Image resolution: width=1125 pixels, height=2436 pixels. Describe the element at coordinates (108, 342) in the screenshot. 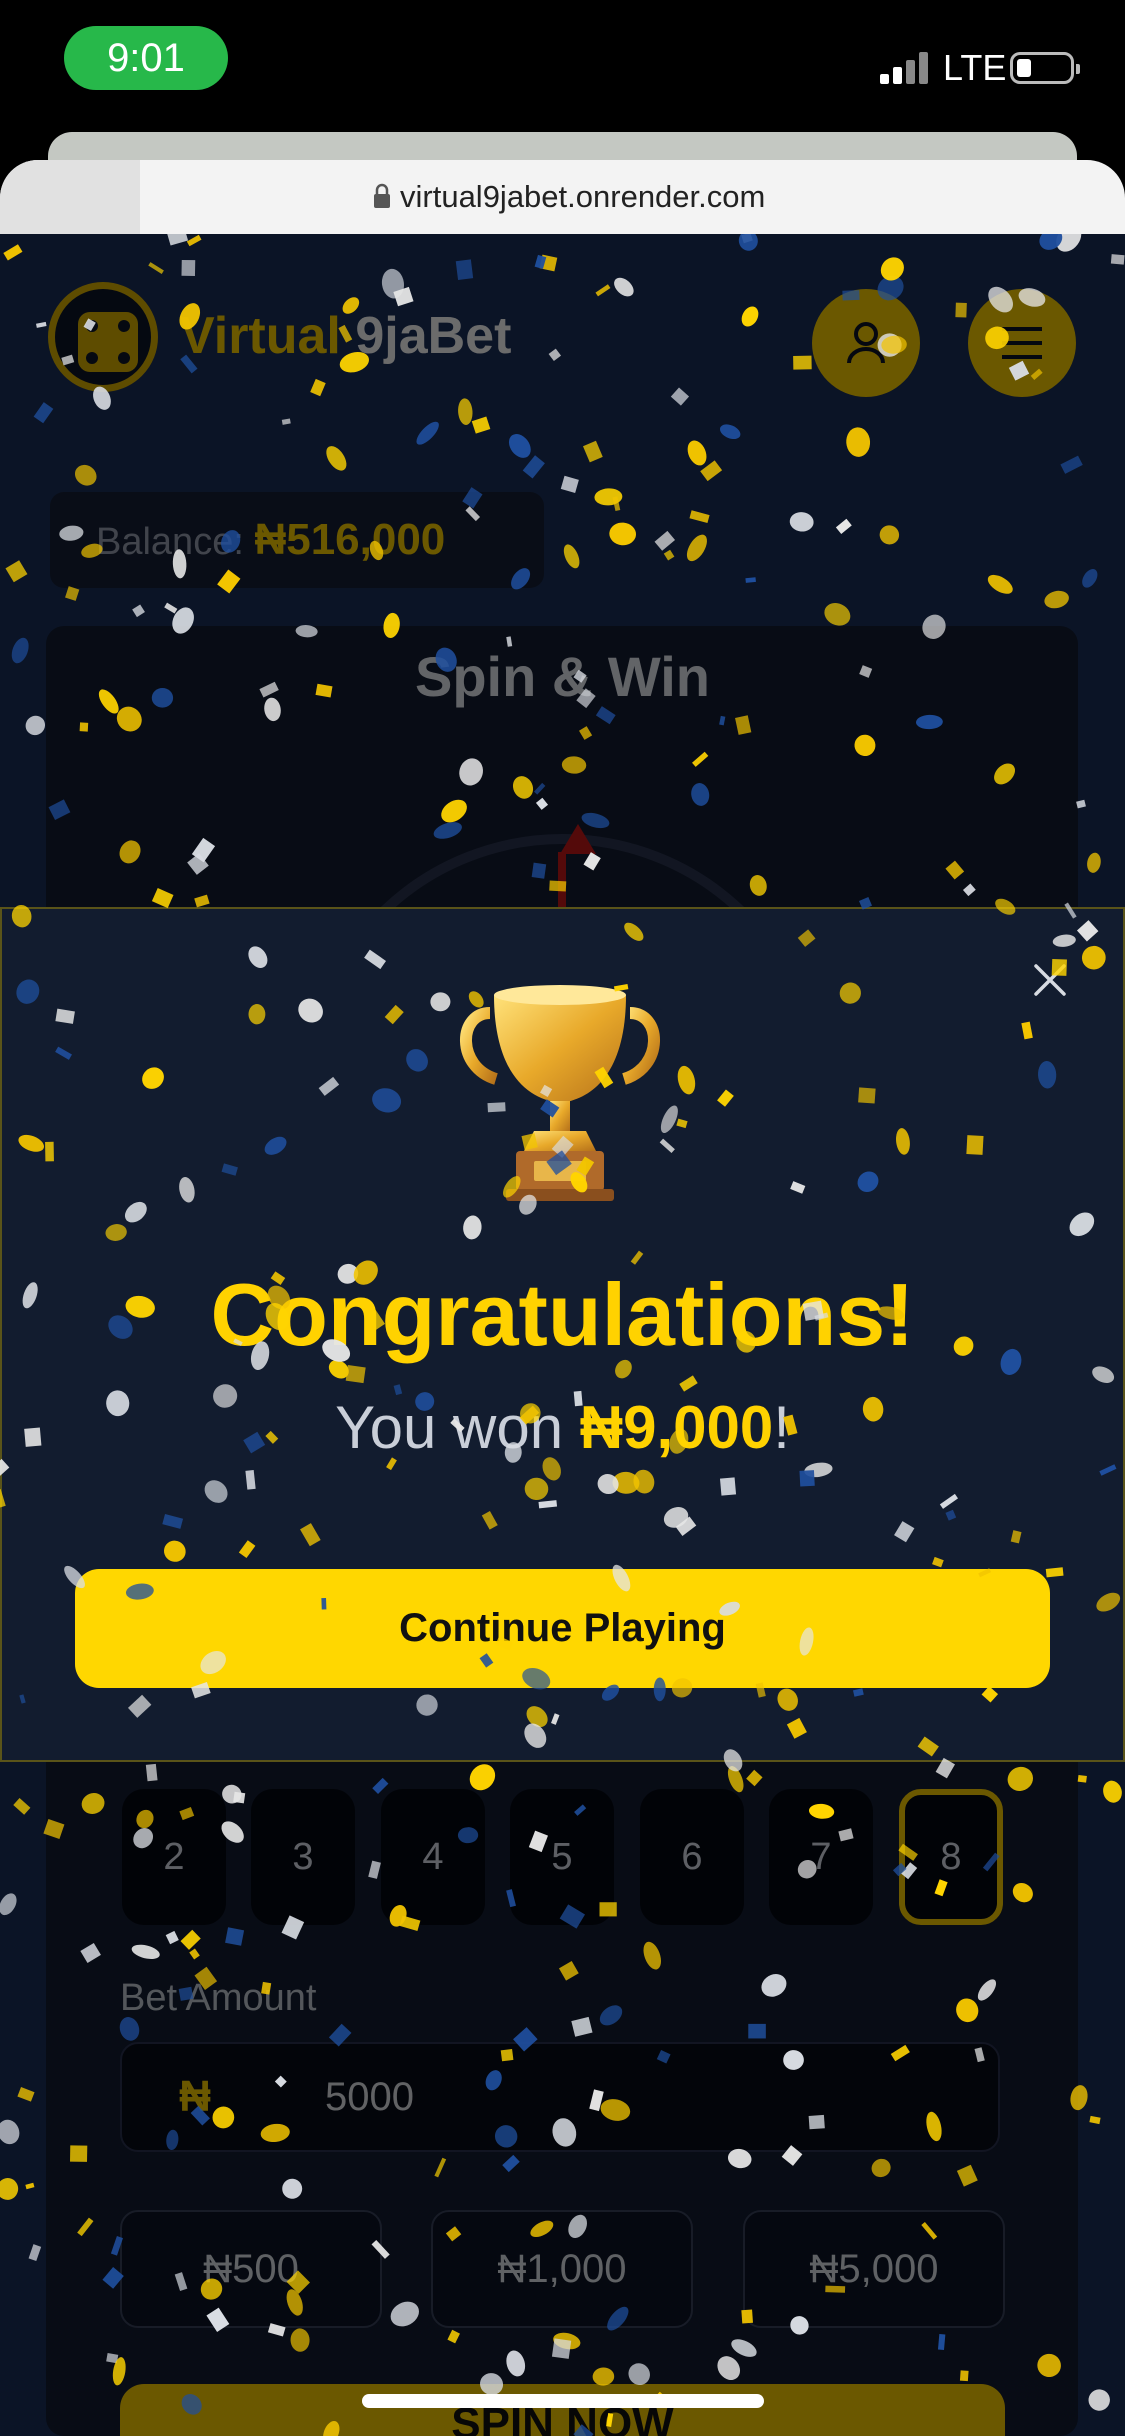

I see `dice-icon` at that location.